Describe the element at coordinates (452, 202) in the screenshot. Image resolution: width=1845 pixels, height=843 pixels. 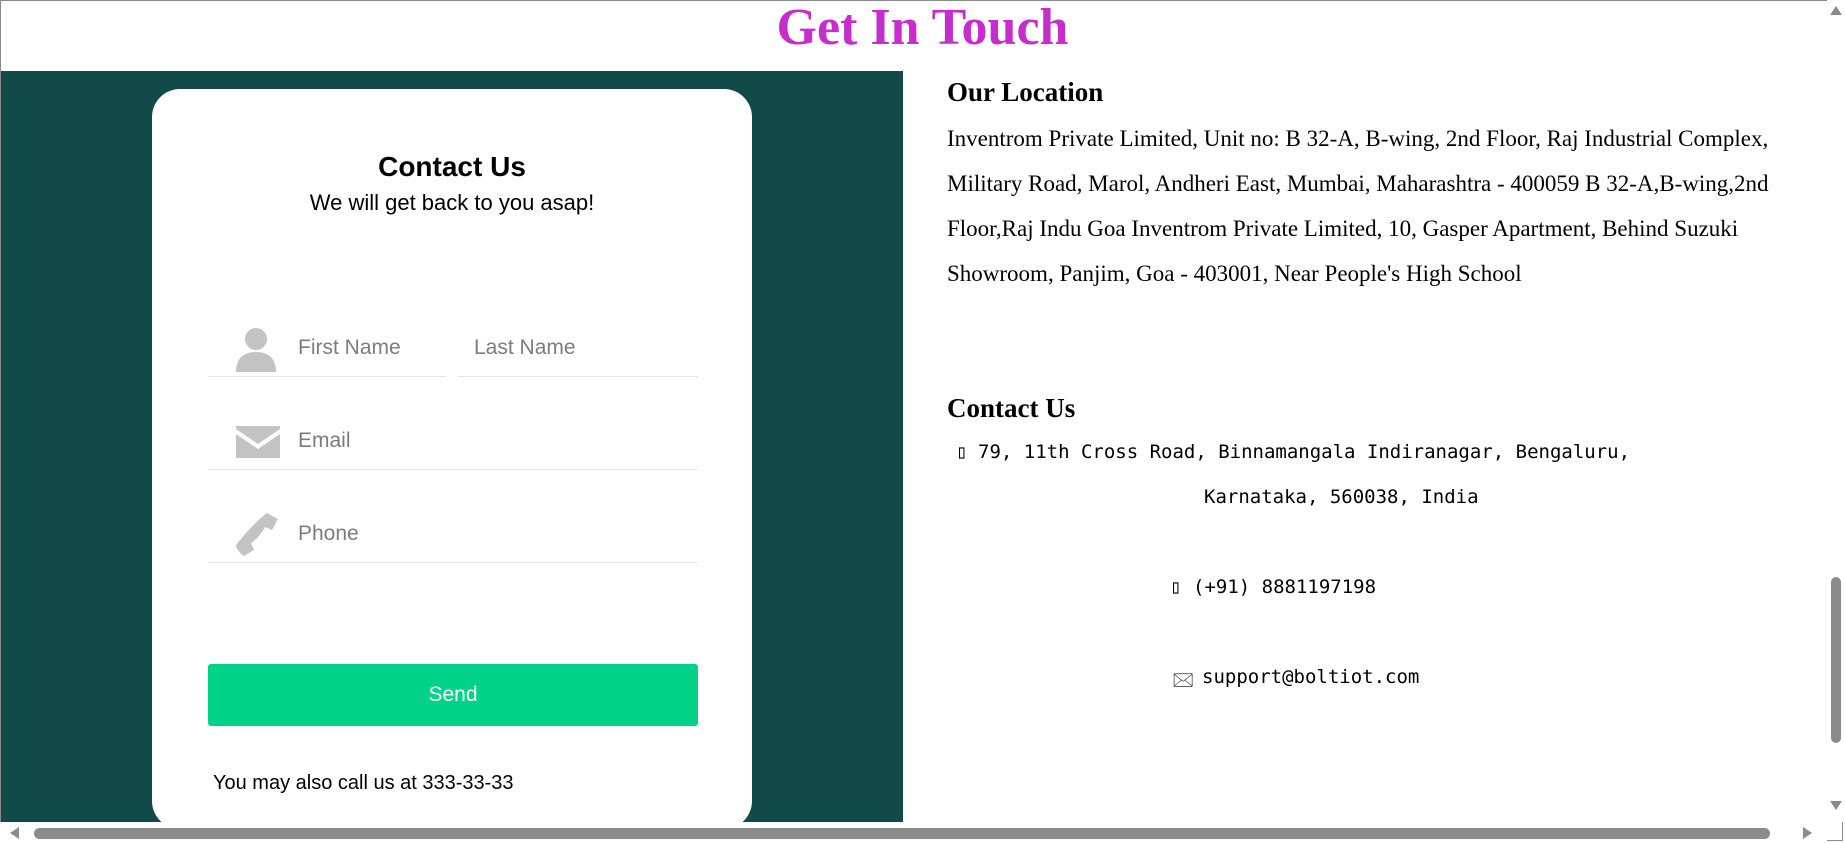
I see `form-subtitle: We will get back to you asap!` at that location.